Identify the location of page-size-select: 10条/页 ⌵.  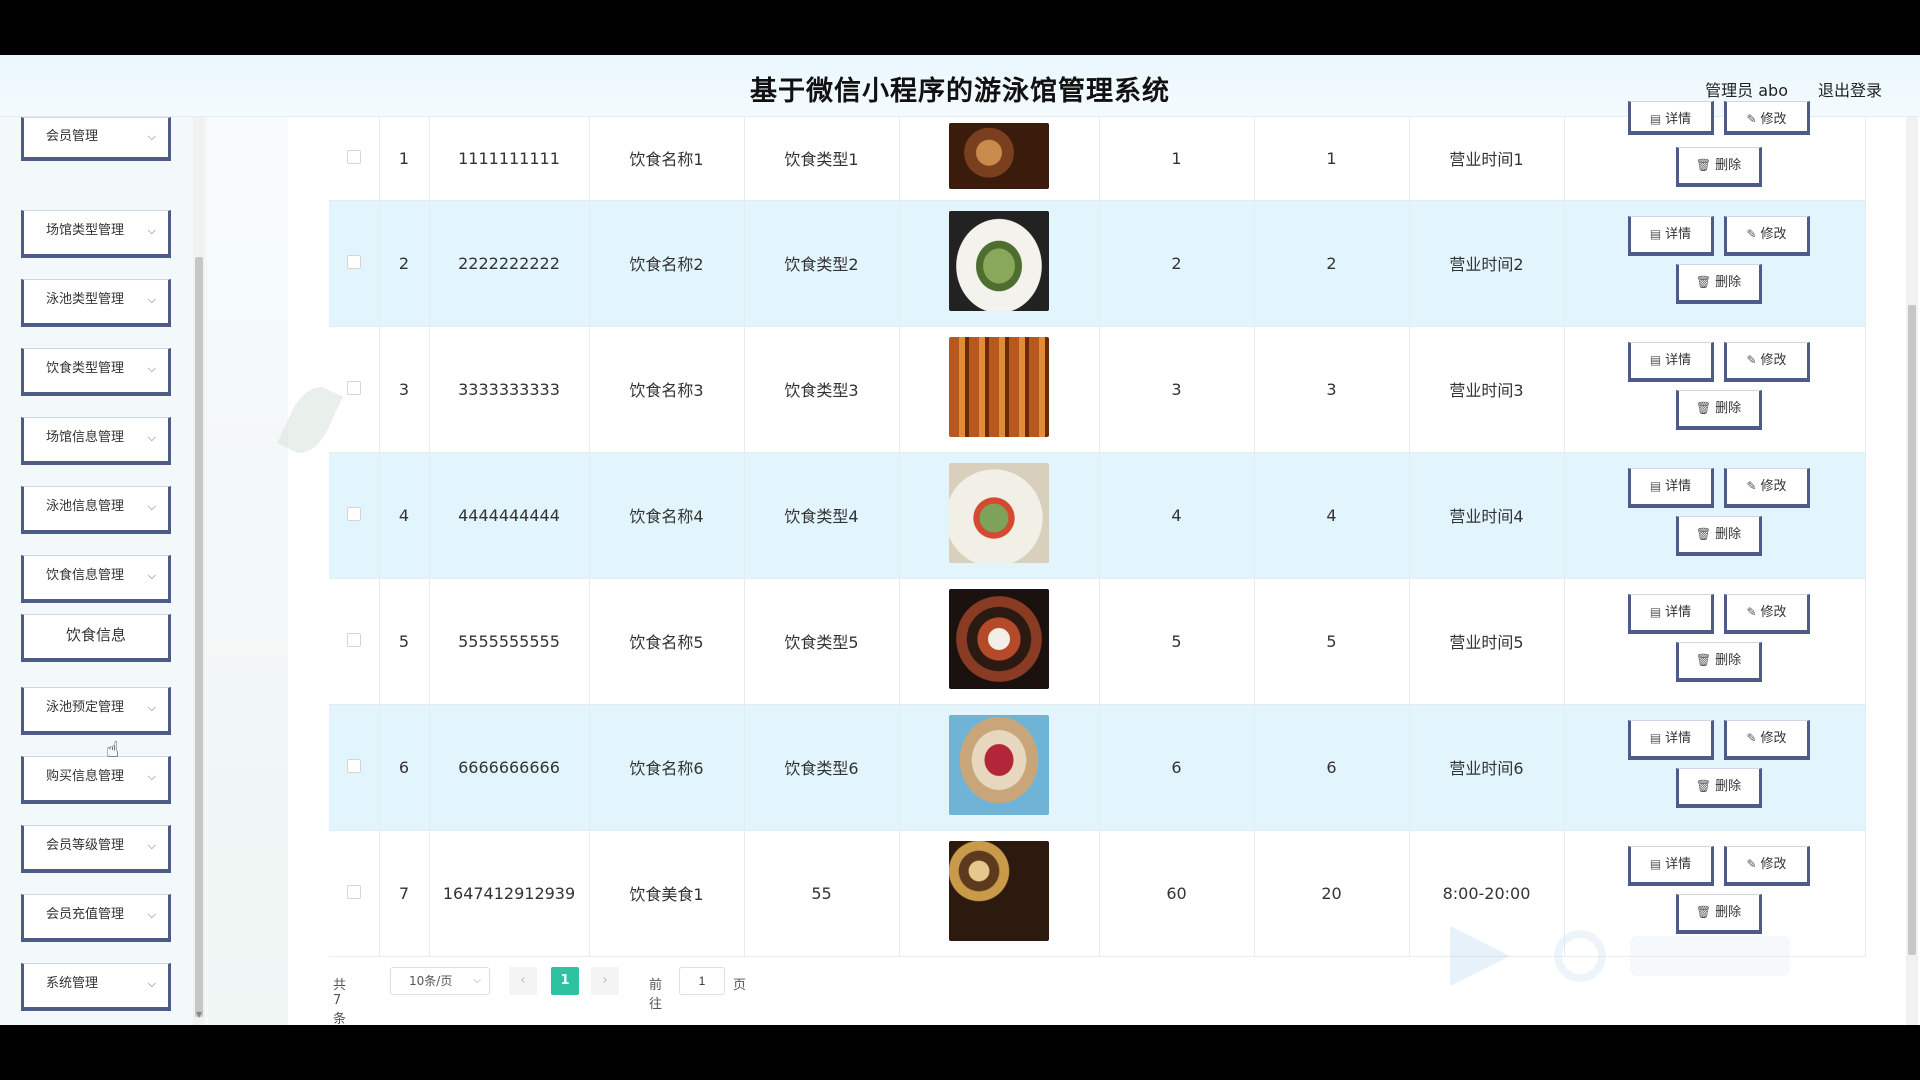
(440, 981).